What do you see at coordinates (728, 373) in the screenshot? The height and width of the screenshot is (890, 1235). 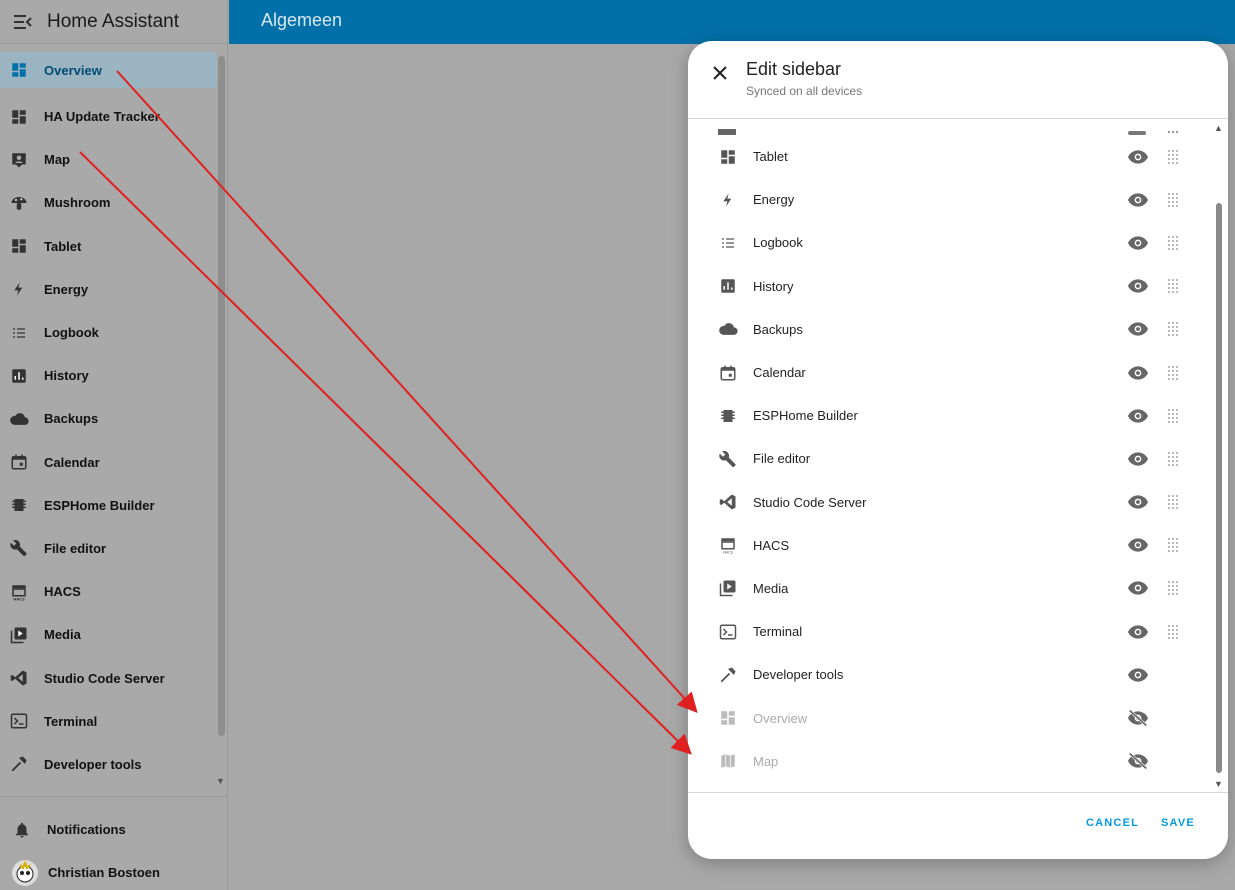 I see `calendar-icon` at bounding box center [728, 373].